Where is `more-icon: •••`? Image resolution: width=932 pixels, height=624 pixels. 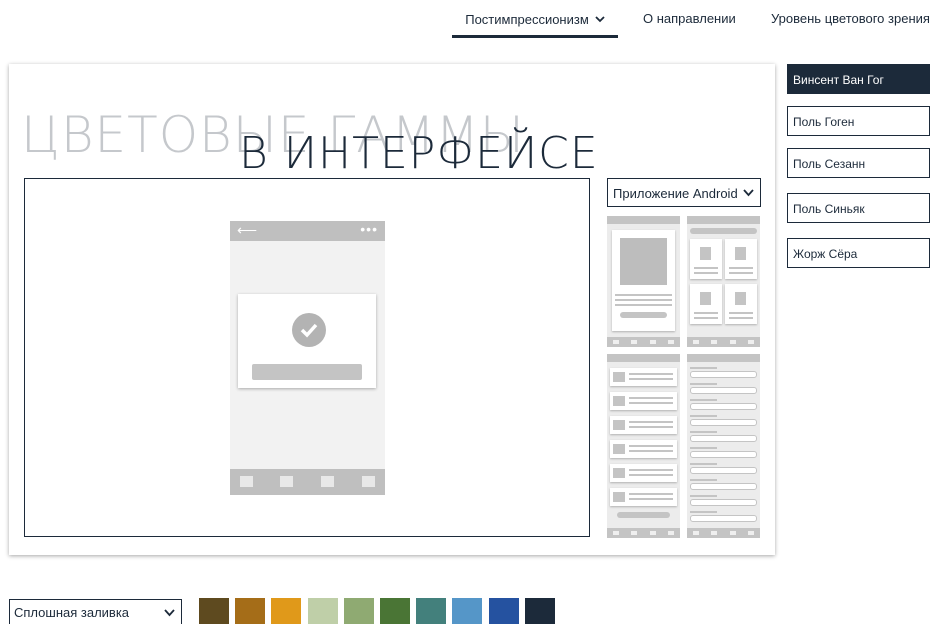
more-icon: ••• is located at coordinates (369, 229).